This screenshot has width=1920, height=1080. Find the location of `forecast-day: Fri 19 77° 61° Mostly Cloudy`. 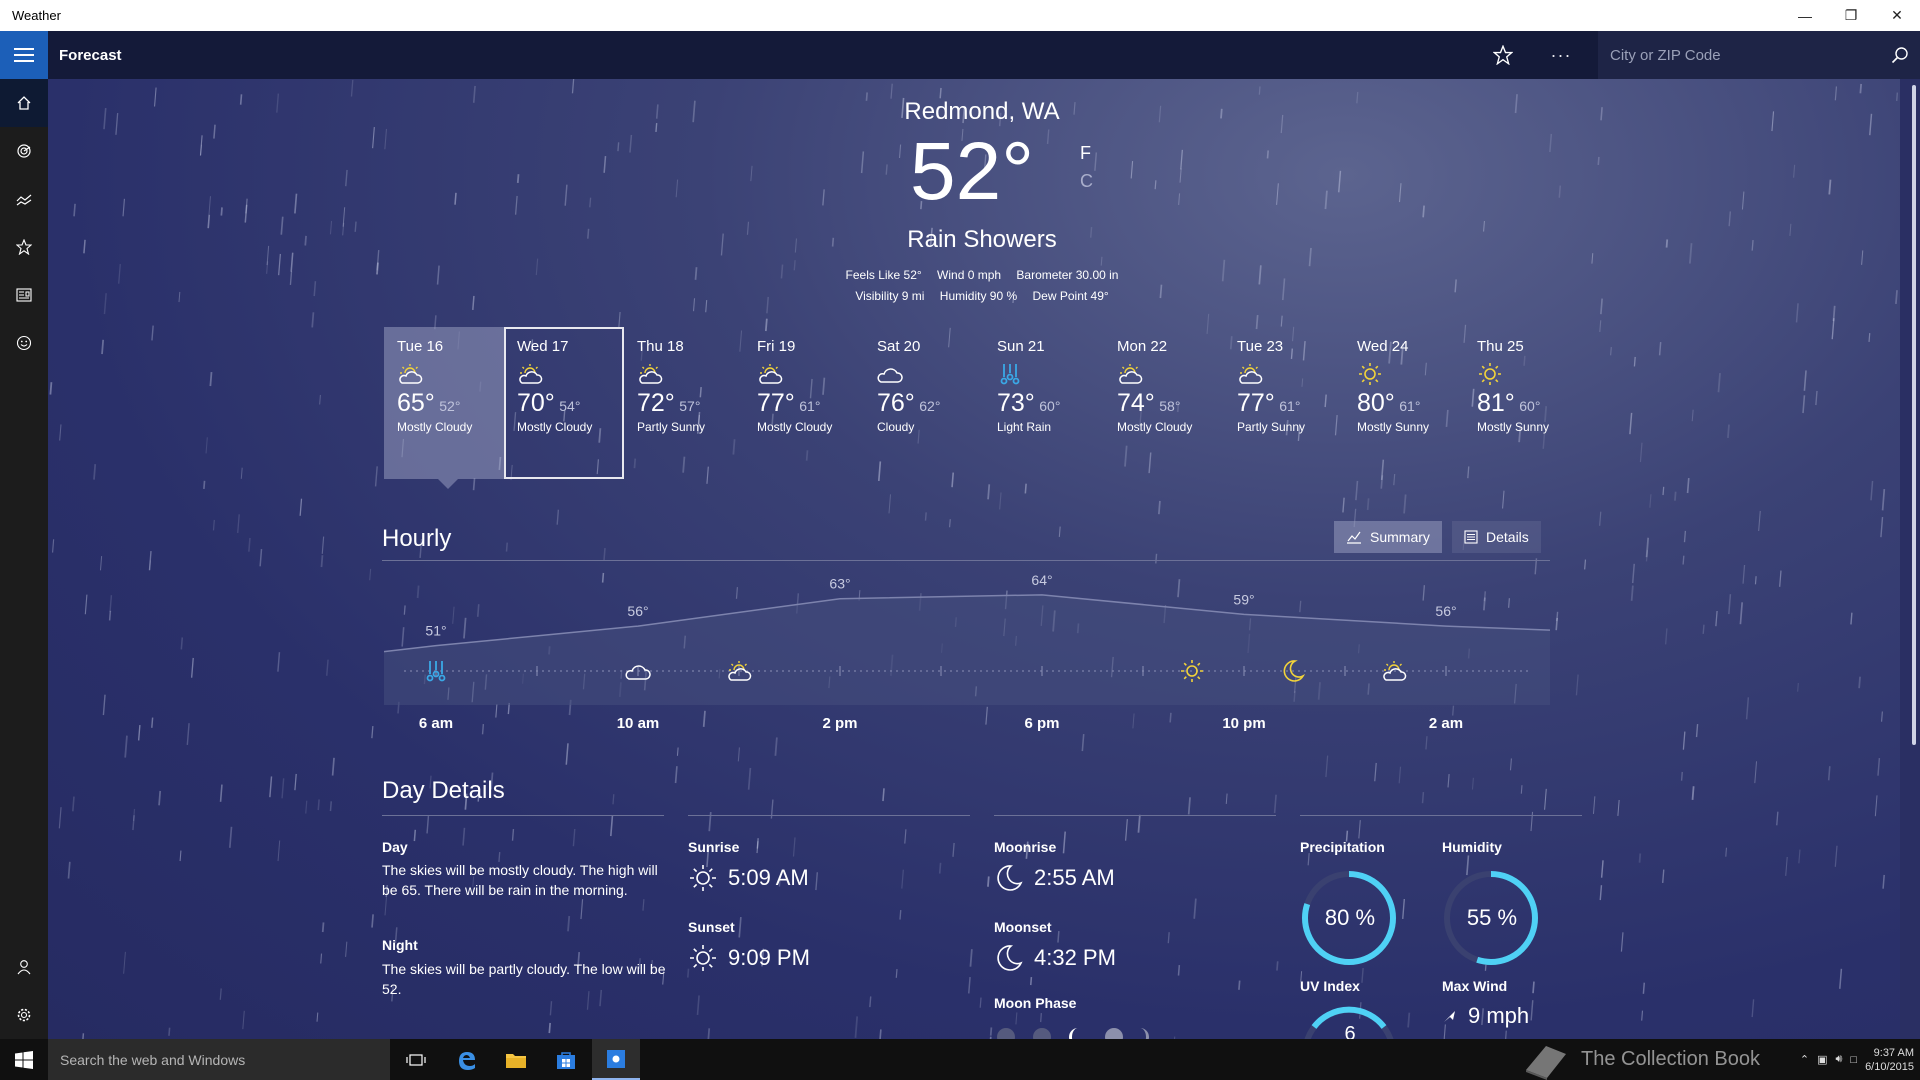

forecast-day: Fri 19 77° 61° Mostly Cloudy is located at coordinates (804, 403).